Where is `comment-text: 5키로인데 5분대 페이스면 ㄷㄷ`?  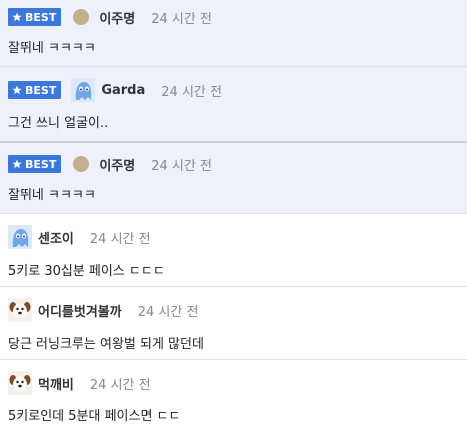
comment-text: 5키로인데 5분대 페이스면 ㄷㄷ is located at coordinates (94, 416).